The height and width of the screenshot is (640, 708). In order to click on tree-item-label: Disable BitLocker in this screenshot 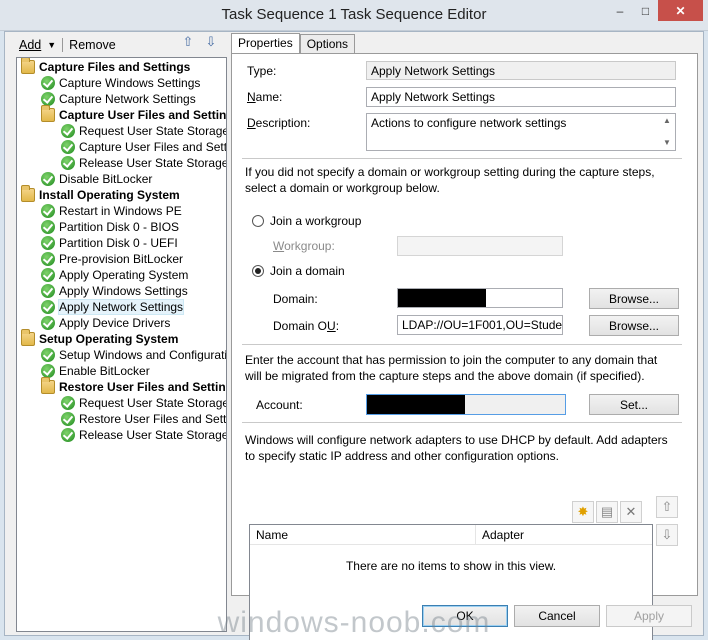, I will do `click(106, 179)`.